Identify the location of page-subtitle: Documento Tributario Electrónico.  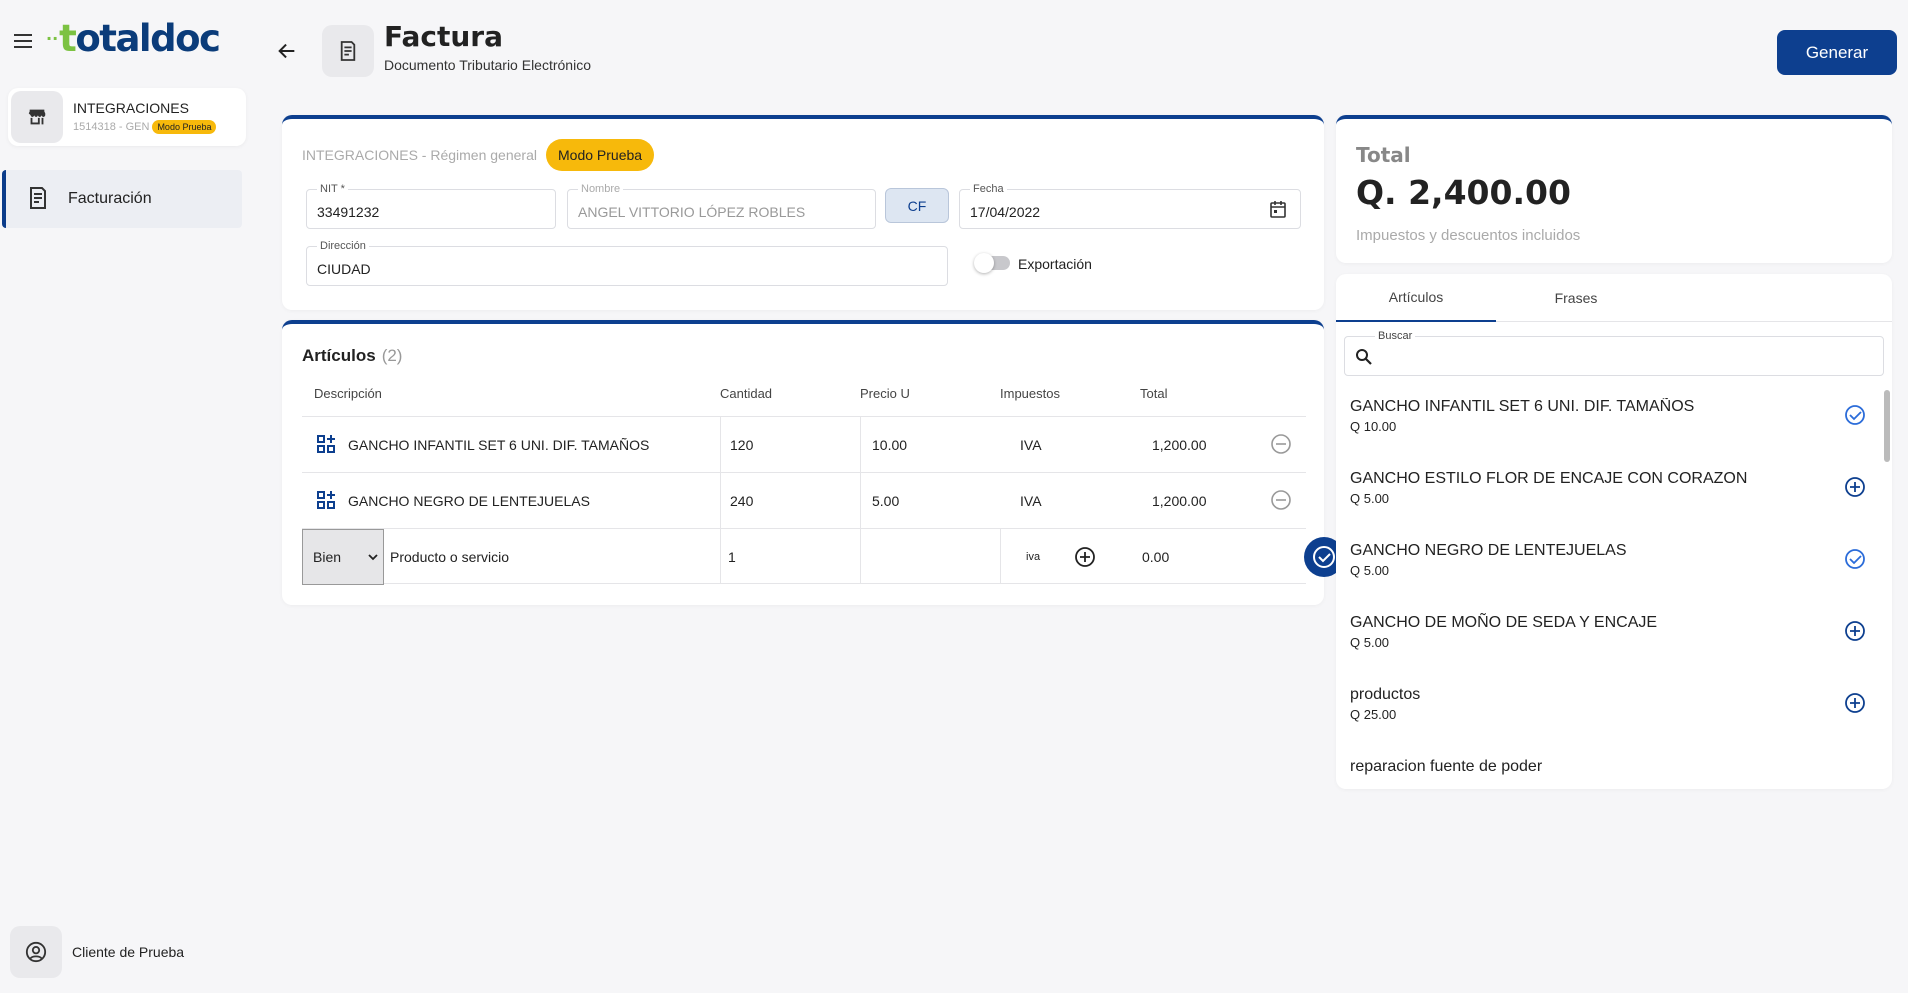
(487, 65).